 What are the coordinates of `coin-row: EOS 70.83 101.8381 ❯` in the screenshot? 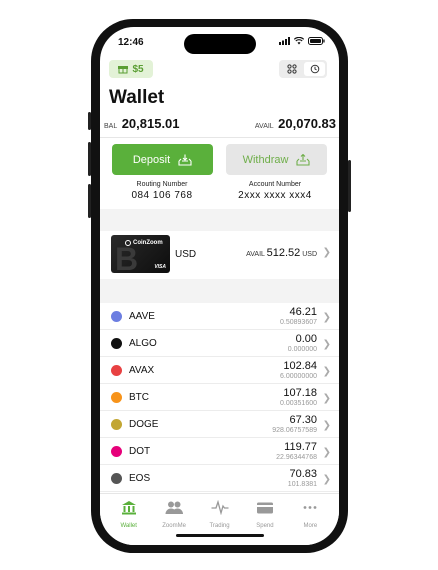 It's located at (219, 478).